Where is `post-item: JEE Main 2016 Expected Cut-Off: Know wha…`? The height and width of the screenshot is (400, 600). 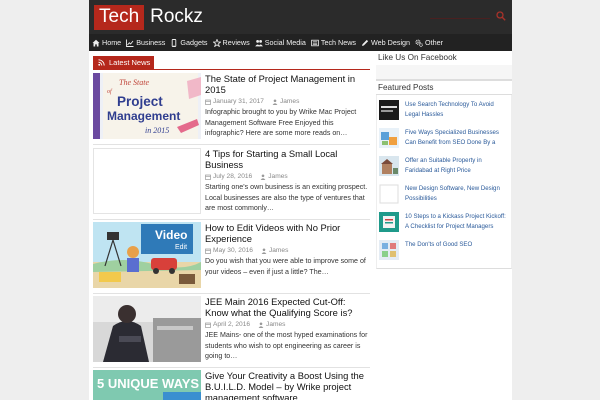
post-item: JEE Main 2016 Expected Cut-Off: Know wha… is located at coordinates (231, 331).